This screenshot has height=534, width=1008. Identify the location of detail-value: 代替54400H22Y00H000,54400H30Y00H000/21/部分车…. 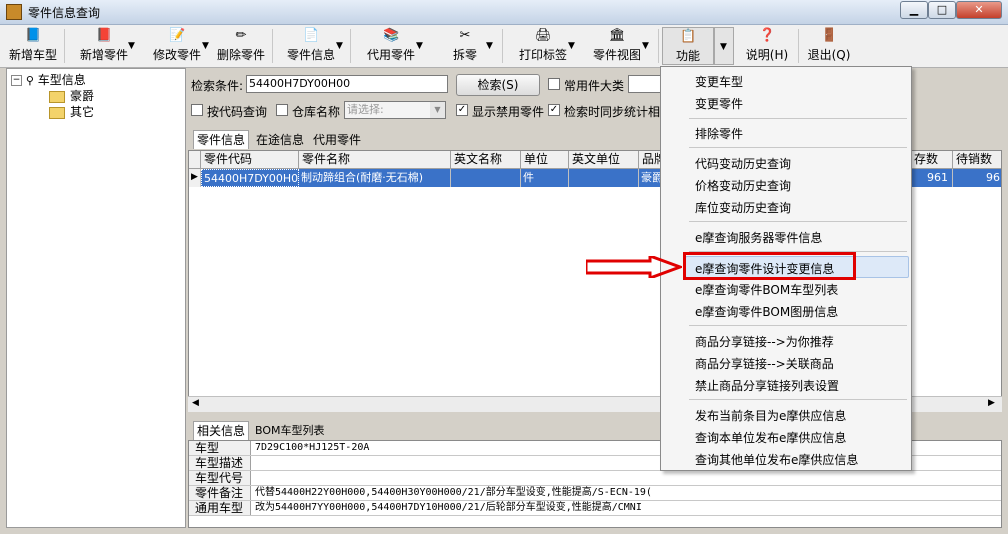
(453, 493).